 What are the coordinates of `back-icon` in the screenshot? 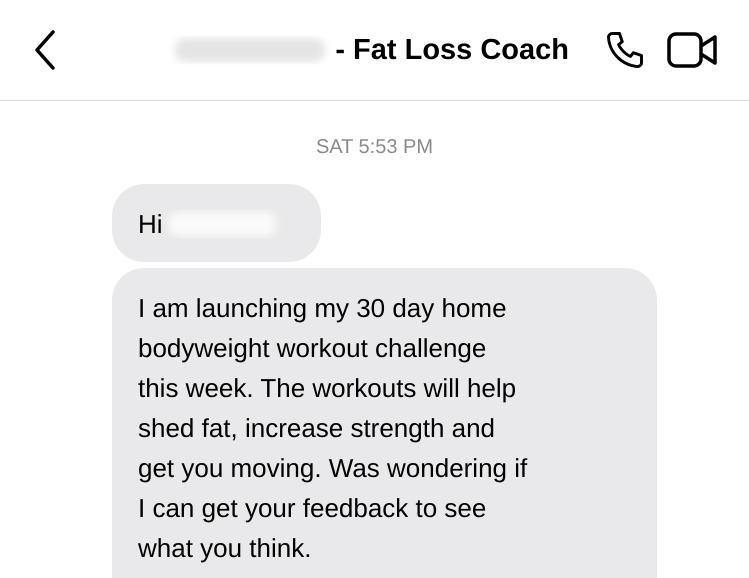 It's located at (45, 50).